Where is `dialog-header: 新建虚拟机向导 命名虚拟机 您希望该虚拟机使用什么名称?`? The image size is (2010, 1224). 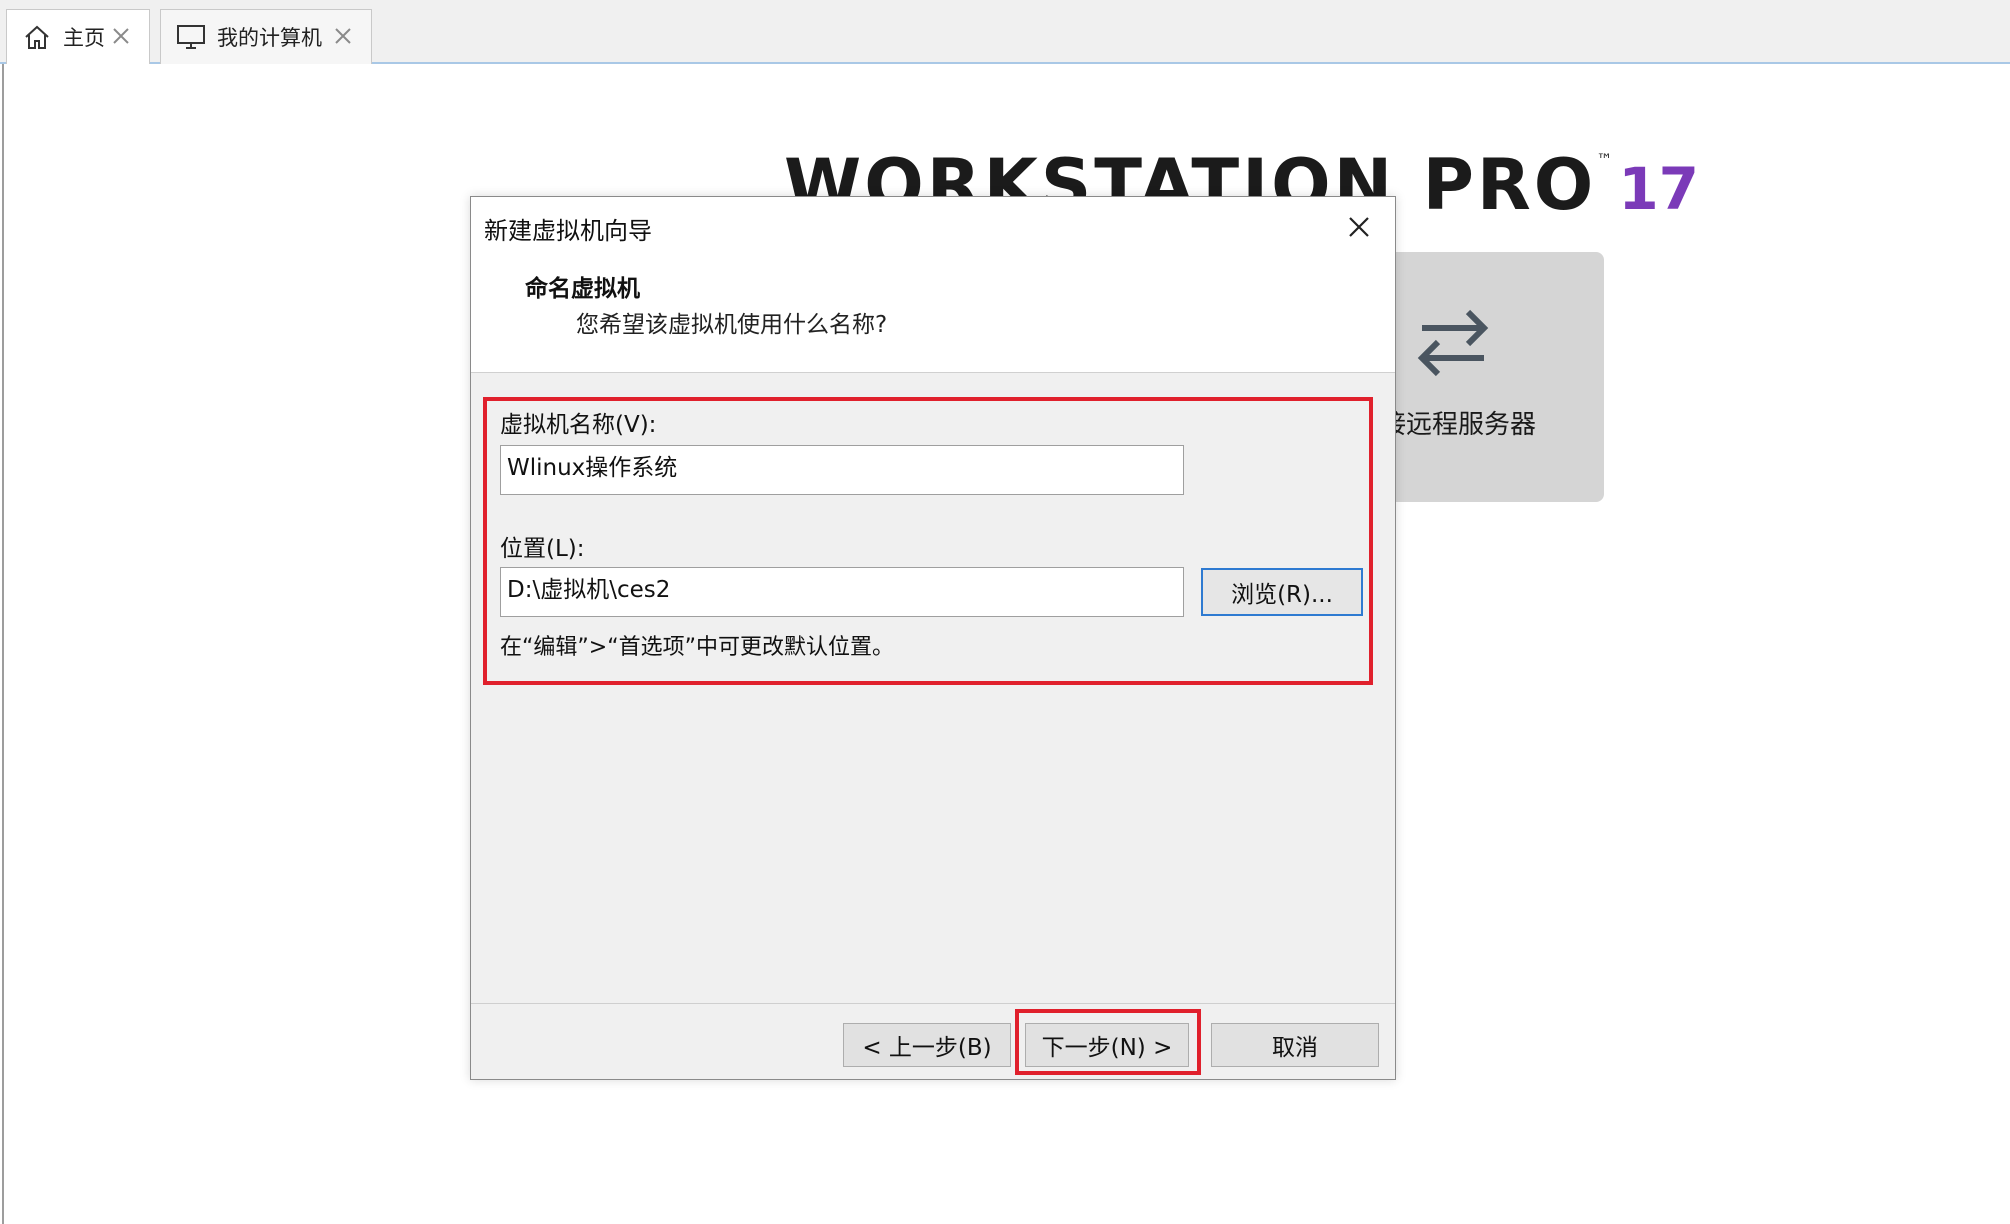 dialog-header: 新建虚拟机向导 命名虚拟机 您希望该虚拟机使用什么名称? is located at coordinates (933, 285).